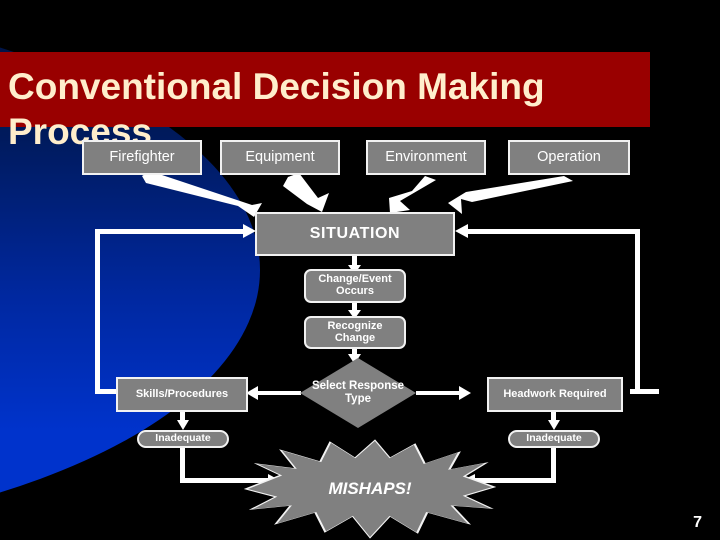  I want to click on arrow-environment-to-situation, so click(412, 194).